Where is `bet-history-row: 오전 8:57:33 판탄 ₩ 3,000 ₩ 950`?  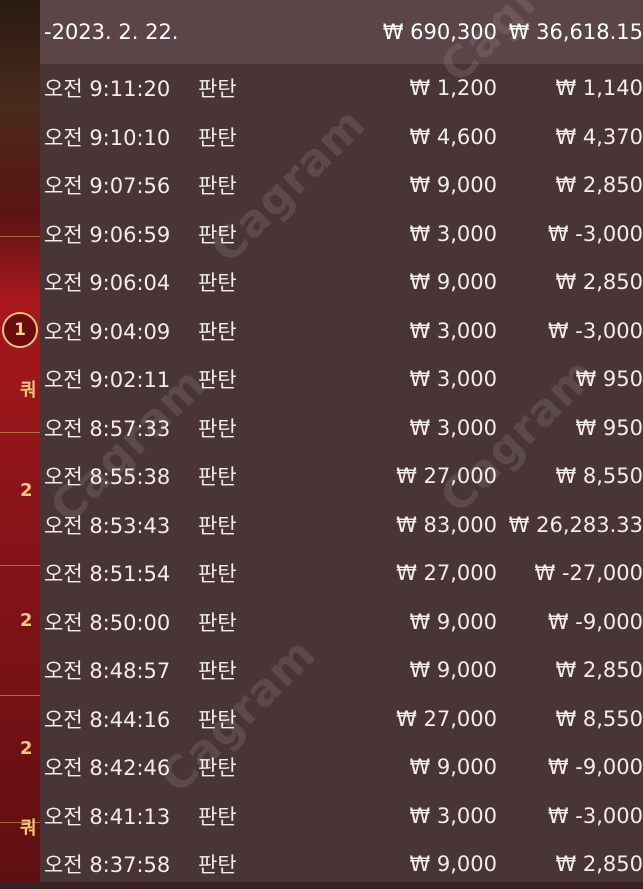 bet-history-row: 오전 8:57:33 판탄 ₩ 3,000 ₩ 950 is located at coordinates (341, 428).